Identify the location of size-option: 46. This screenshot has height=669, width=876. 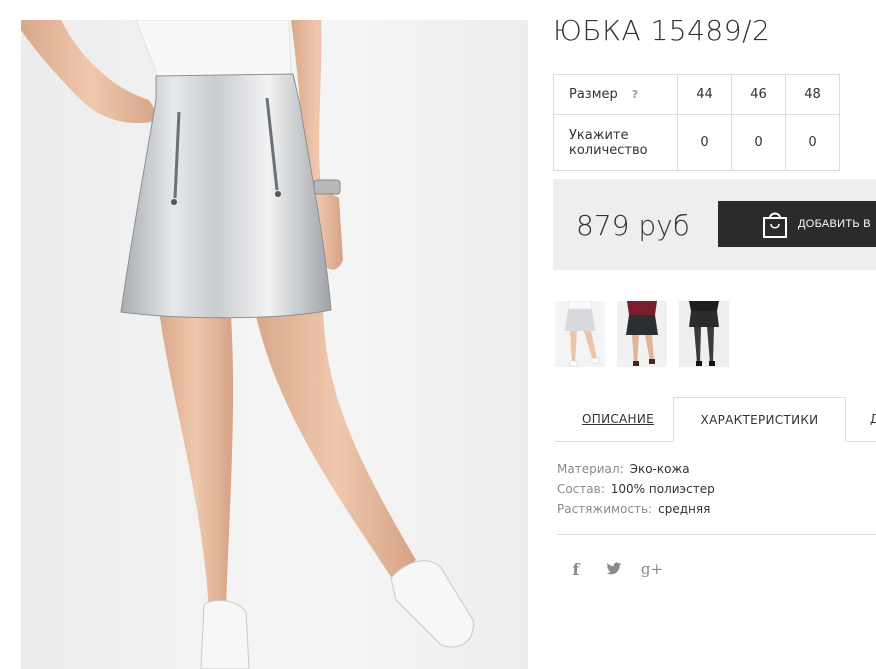
(758, 94).